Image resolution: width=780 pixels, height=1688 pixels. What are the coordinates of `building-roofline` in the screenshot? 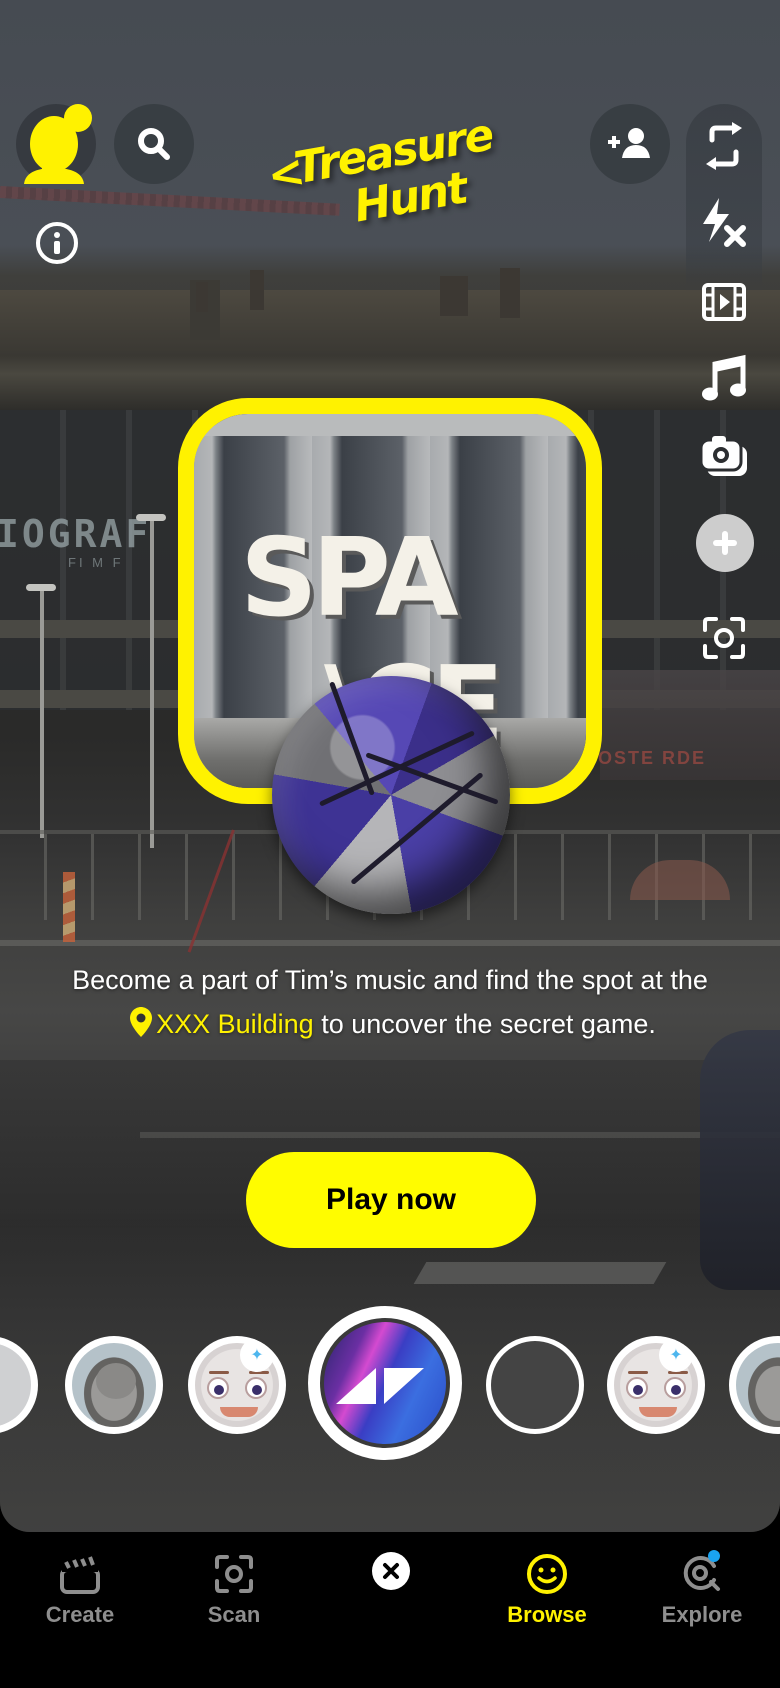 It's located at (390, 345).